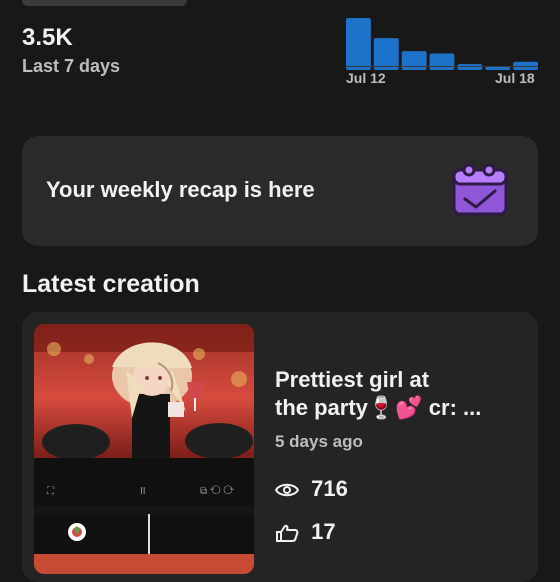  I want to click on likes-metric: 17, so click(305, 532).